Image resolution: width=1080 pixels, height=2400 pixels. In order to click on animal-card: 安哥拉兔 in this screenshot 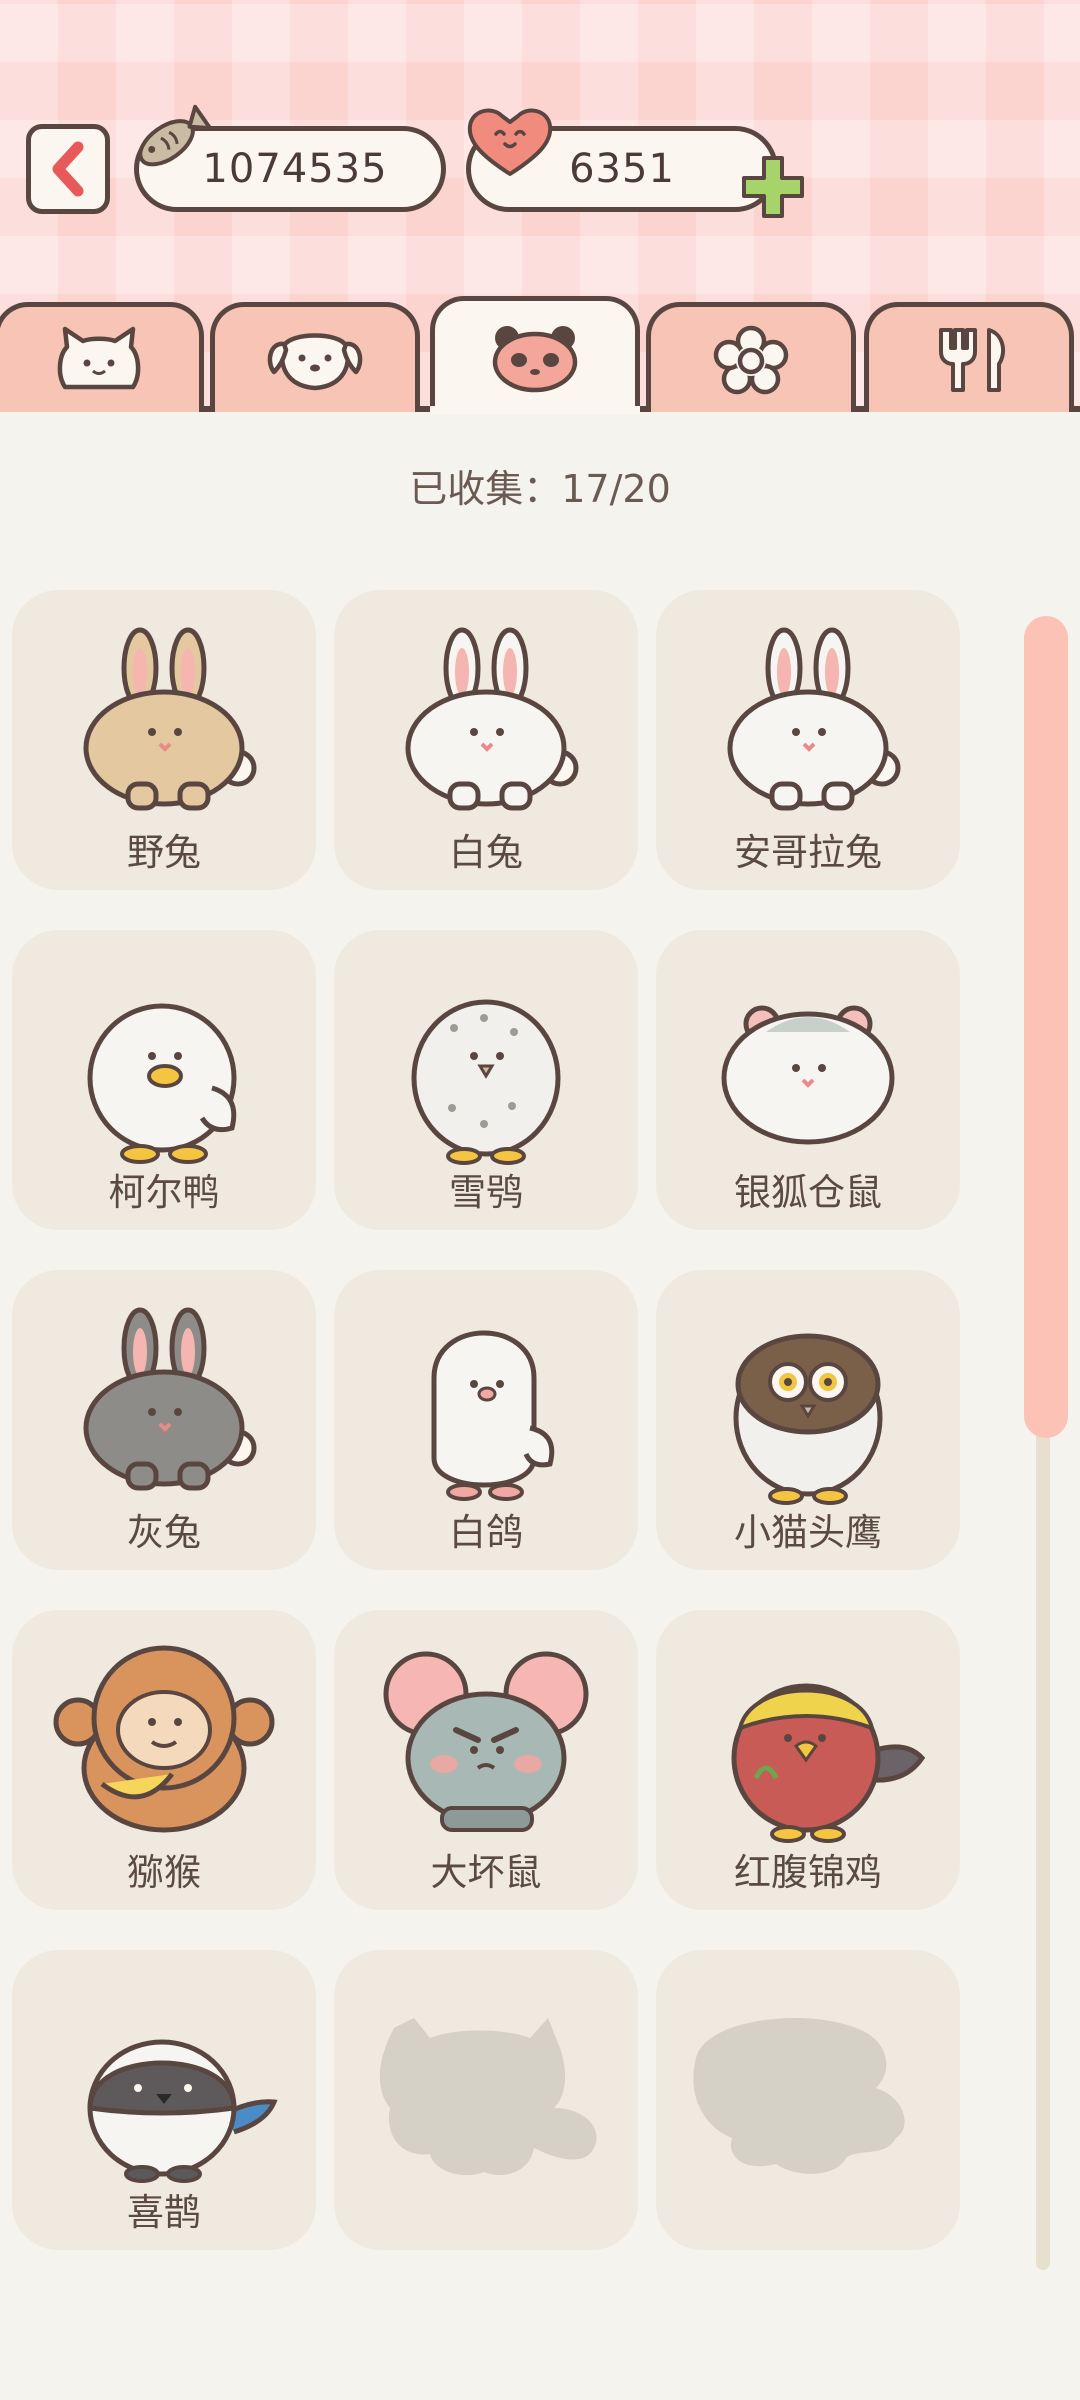, I will do `click(808, 740)`.